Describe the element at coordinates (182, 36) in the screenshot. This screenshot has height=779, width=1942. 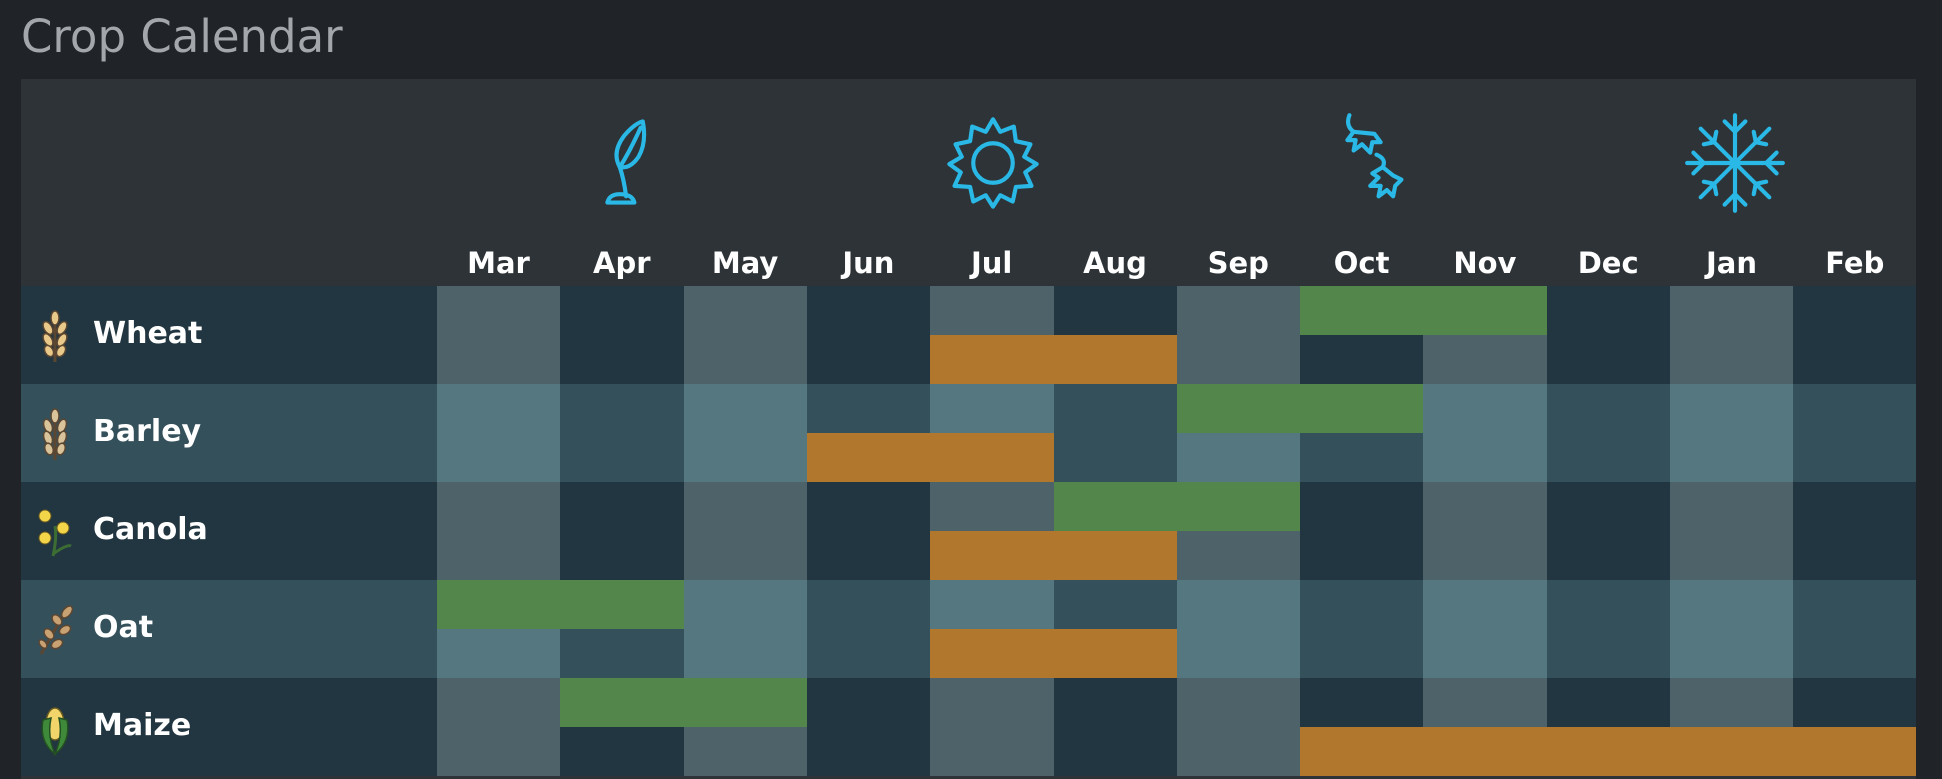
I see `page-title: Crop Calendar` at that location.